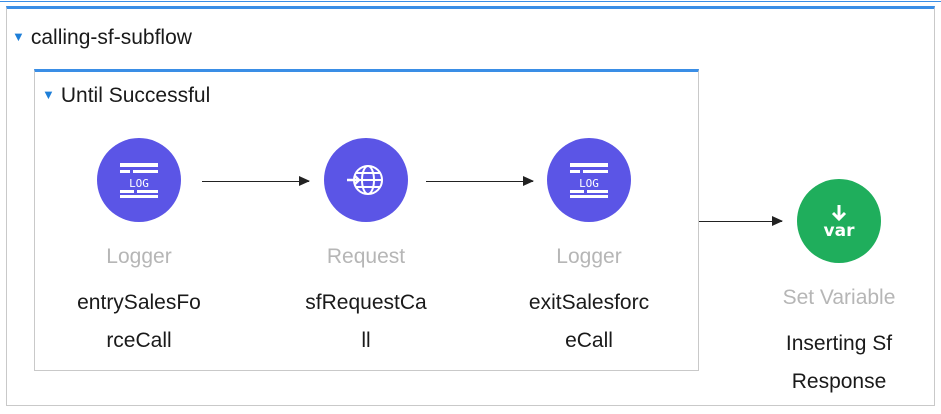 This screenshot has width=941, height=414. I want to click on scope-title: Until Successful, so click(135, 95).